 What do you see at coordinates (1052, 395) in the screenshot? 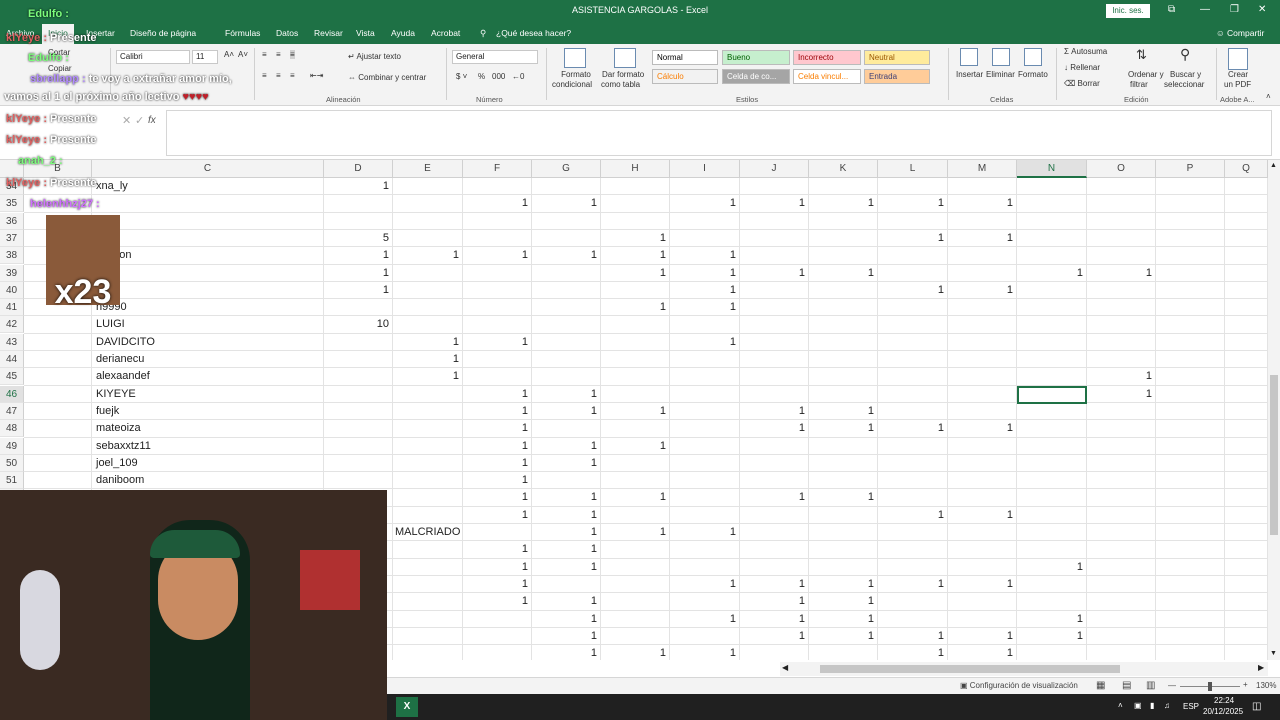
I see `selected-cell-n46` at bounding box center [1052, 395].